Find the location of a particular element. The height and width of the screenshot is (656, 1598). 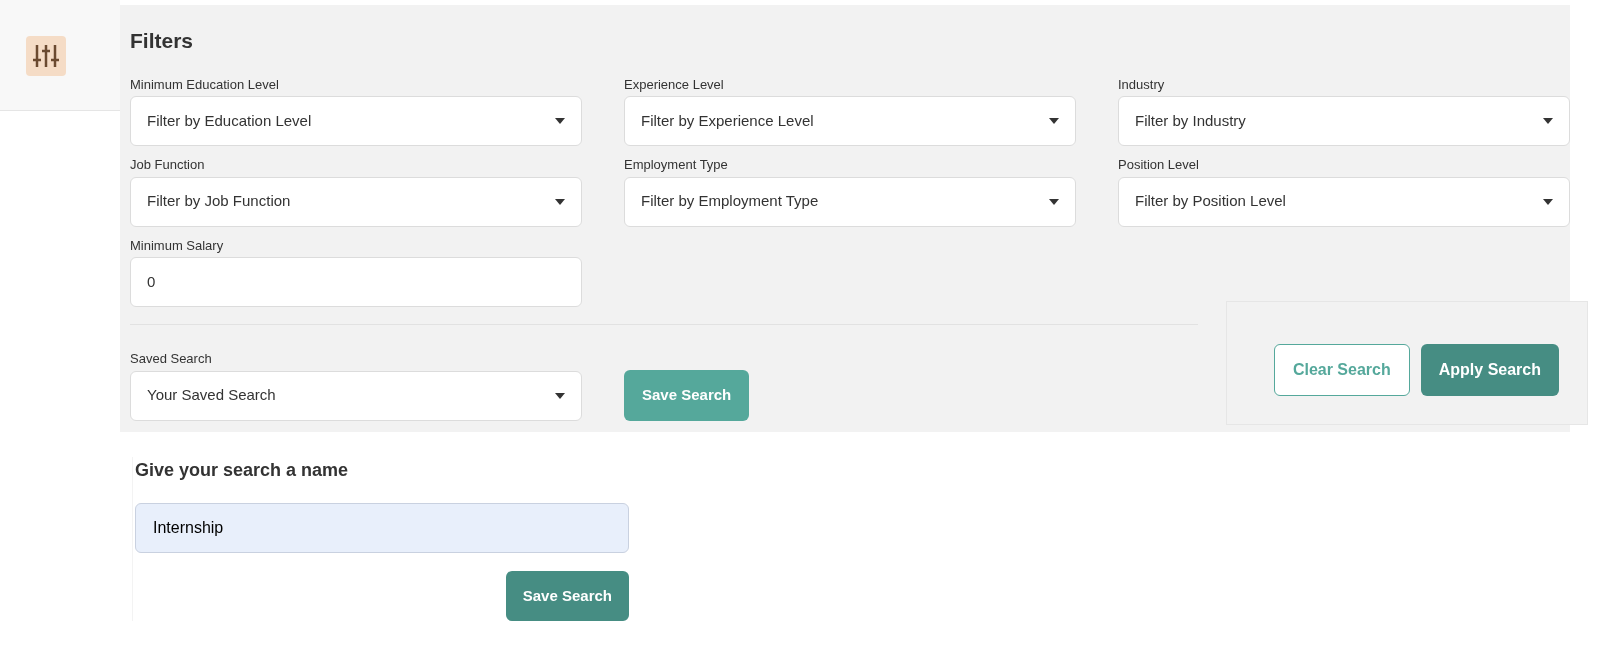

field-label: Position Level is located at coordinates (1159, 165).